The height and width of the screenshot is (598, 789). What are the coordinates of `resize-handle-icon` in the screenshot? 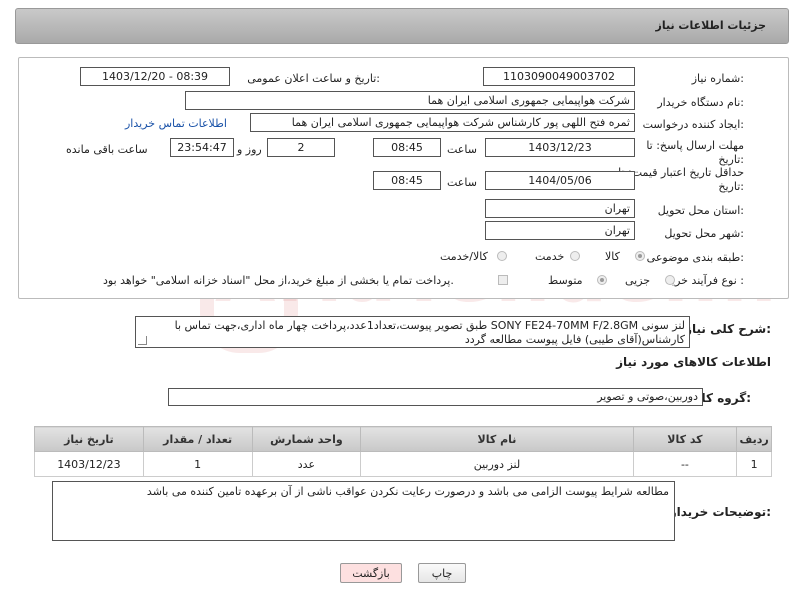 It's located at (142, 340).